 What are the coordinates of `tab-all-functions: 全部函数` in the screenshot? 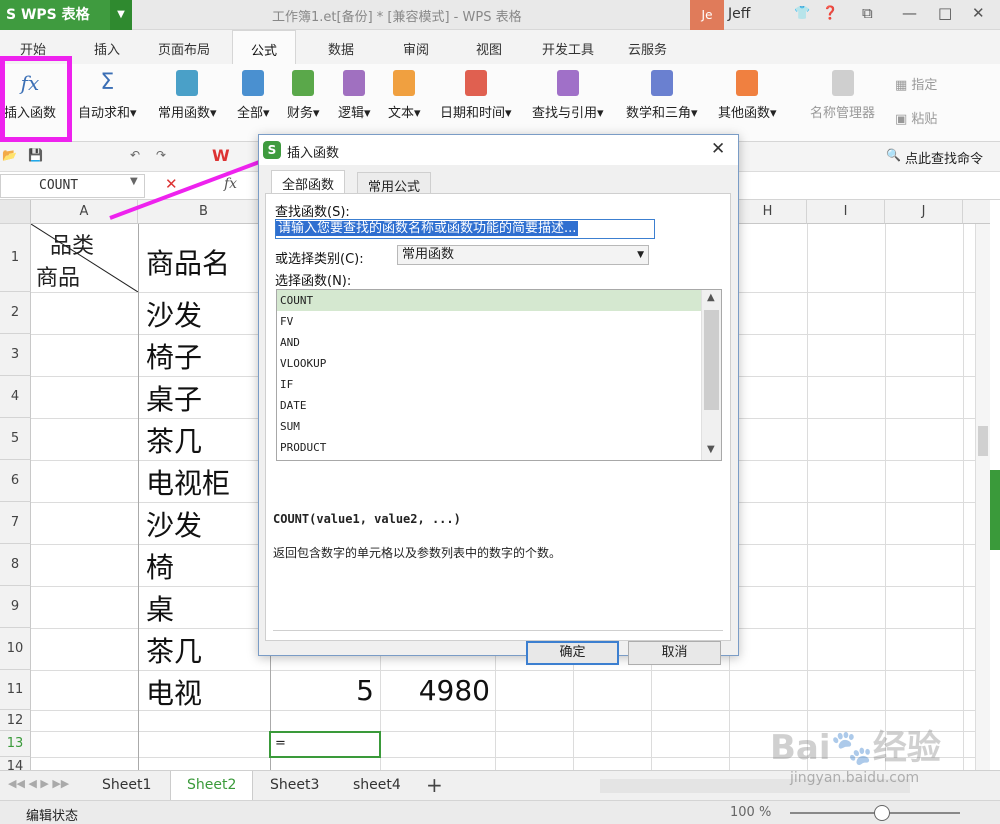 It's located at (308, 182).